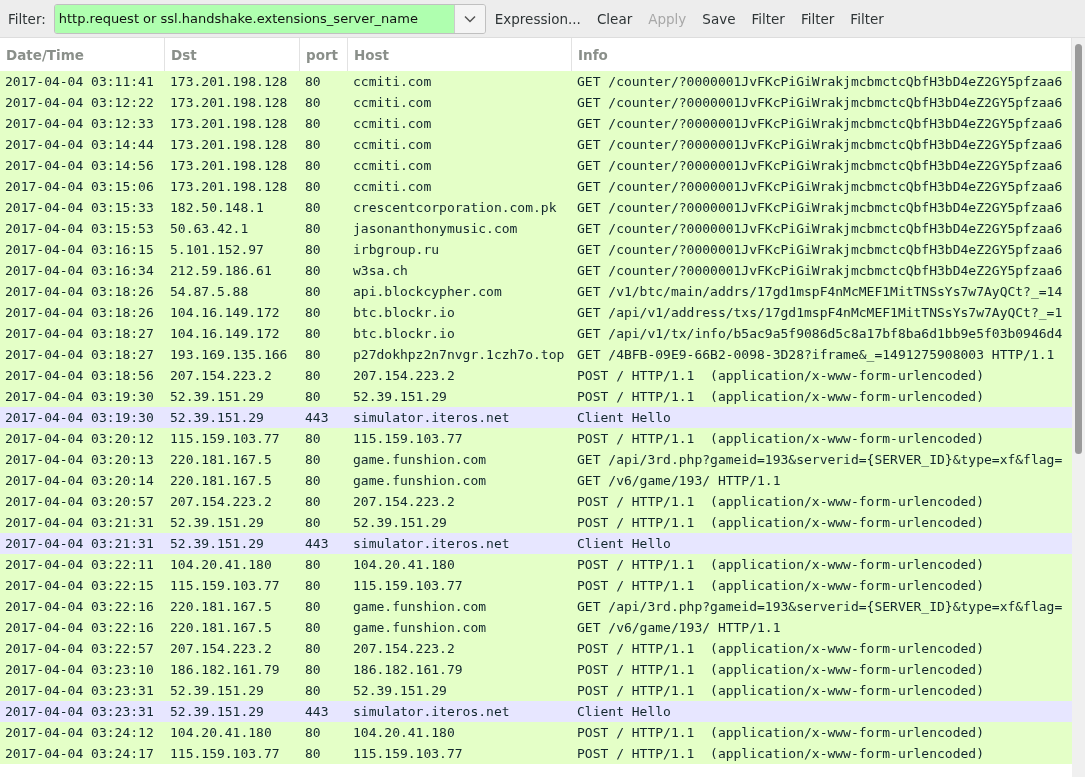 Image resolution: width=1085 pixels, height=777 pixels. Describe the element at coordinates (269, 18) in the screenshot. I see `filter-field: http.request or ssl.handshake.extensions_server_name` at that location.